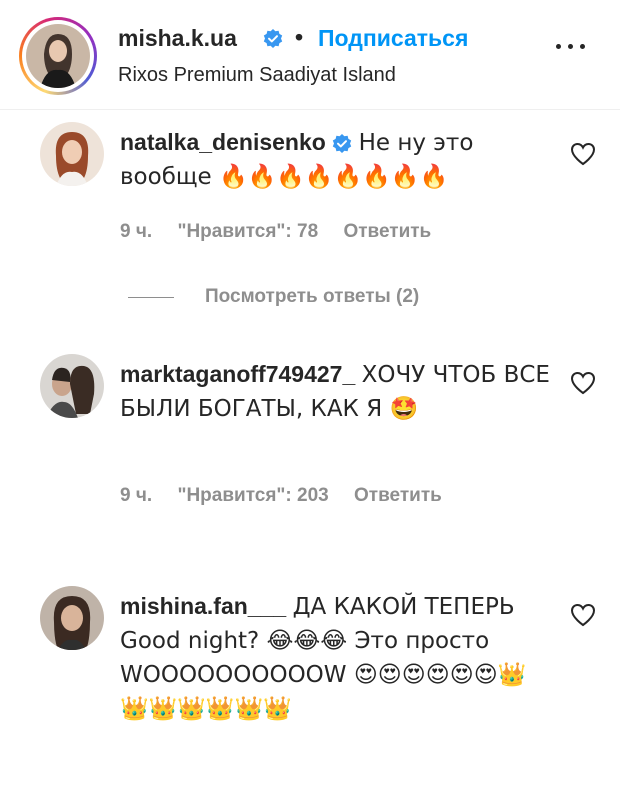  I want to click on divider, so click(151, 297).